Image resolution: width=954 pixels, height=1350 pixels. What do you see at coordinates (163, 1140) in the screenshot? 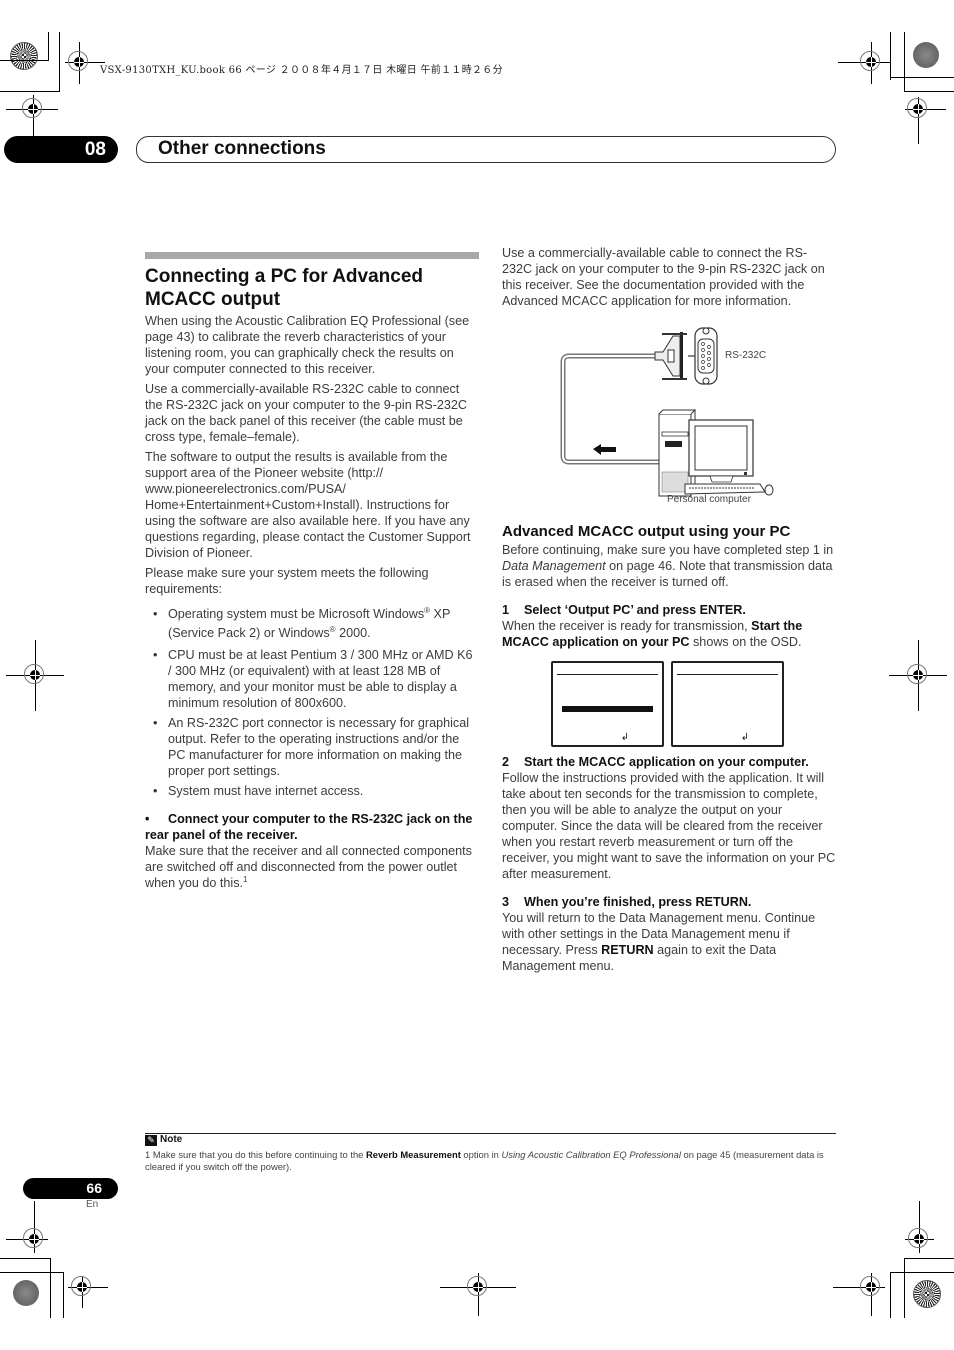
I see `note-heading: ✎ Note` at bounding box center [163, 1140].